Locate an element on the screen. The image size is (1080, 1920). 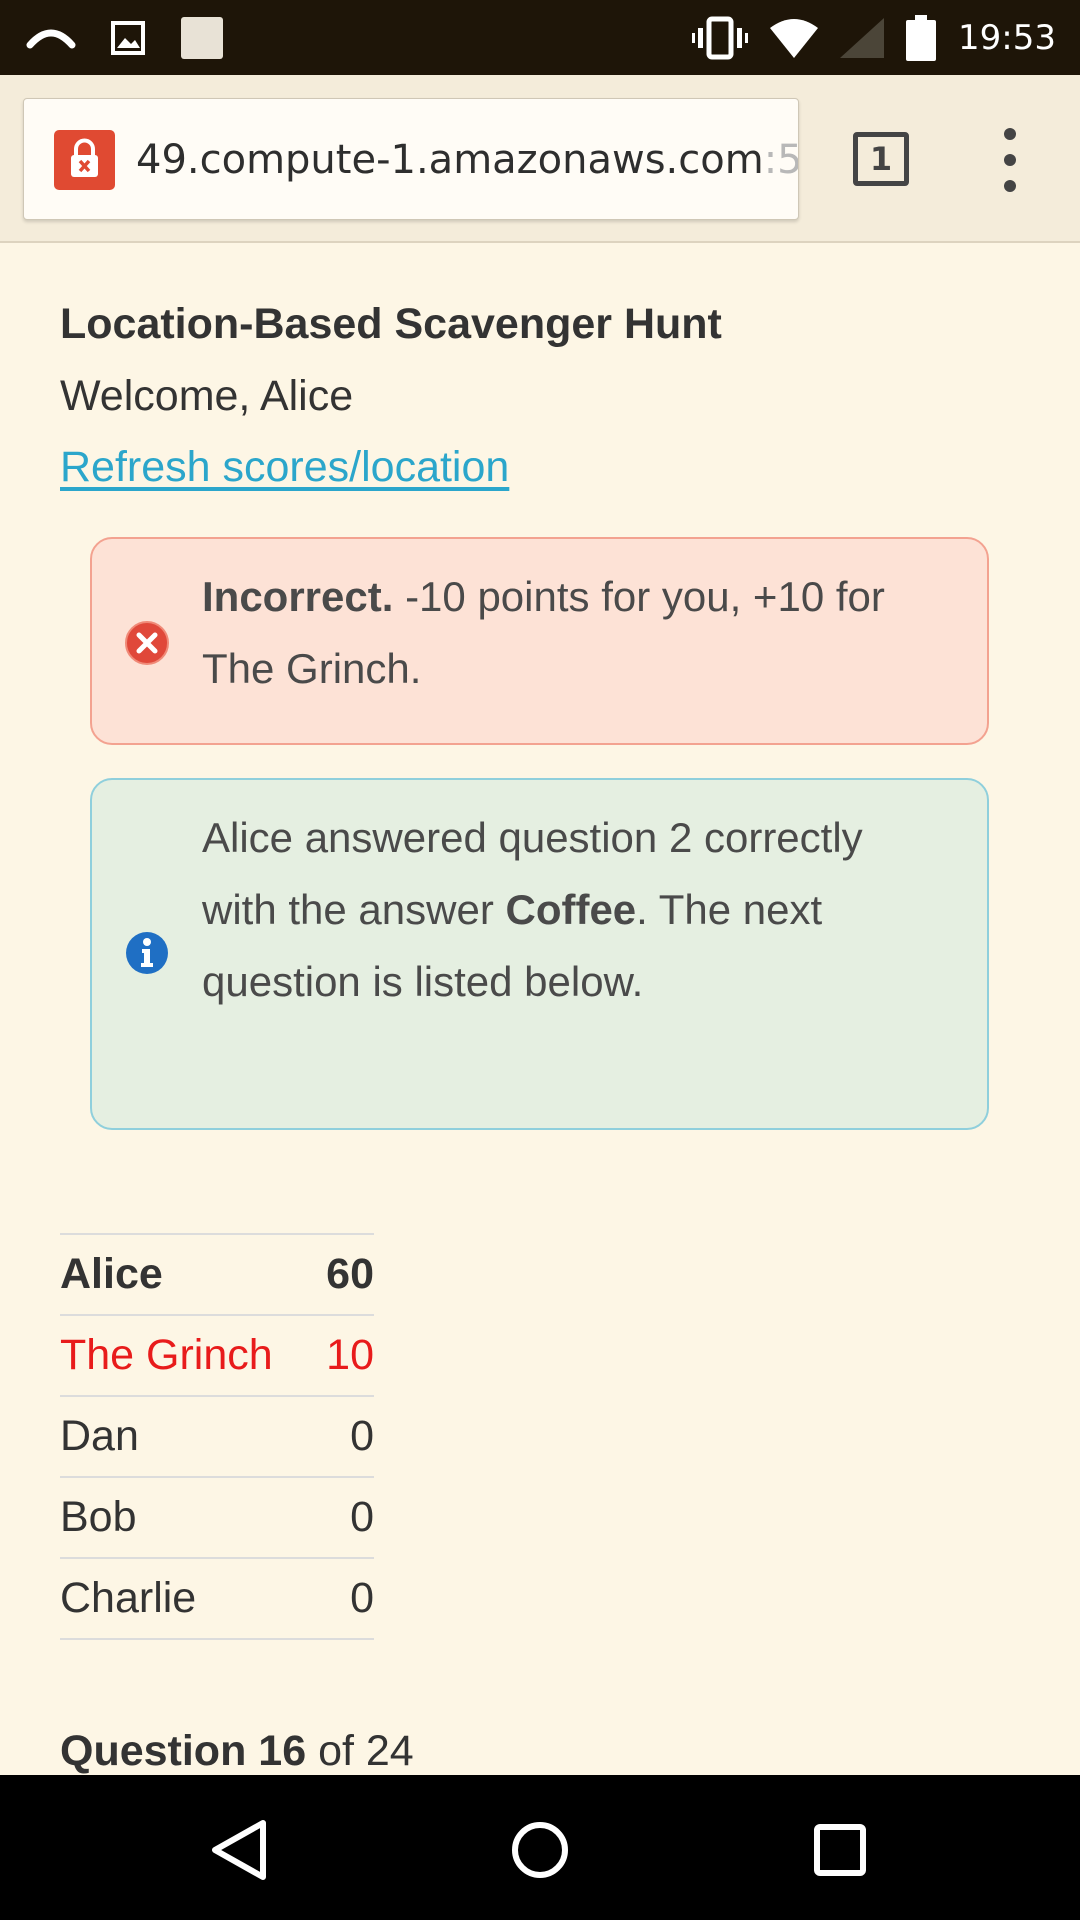
recents-icon is located at coordinates (840, 1850).